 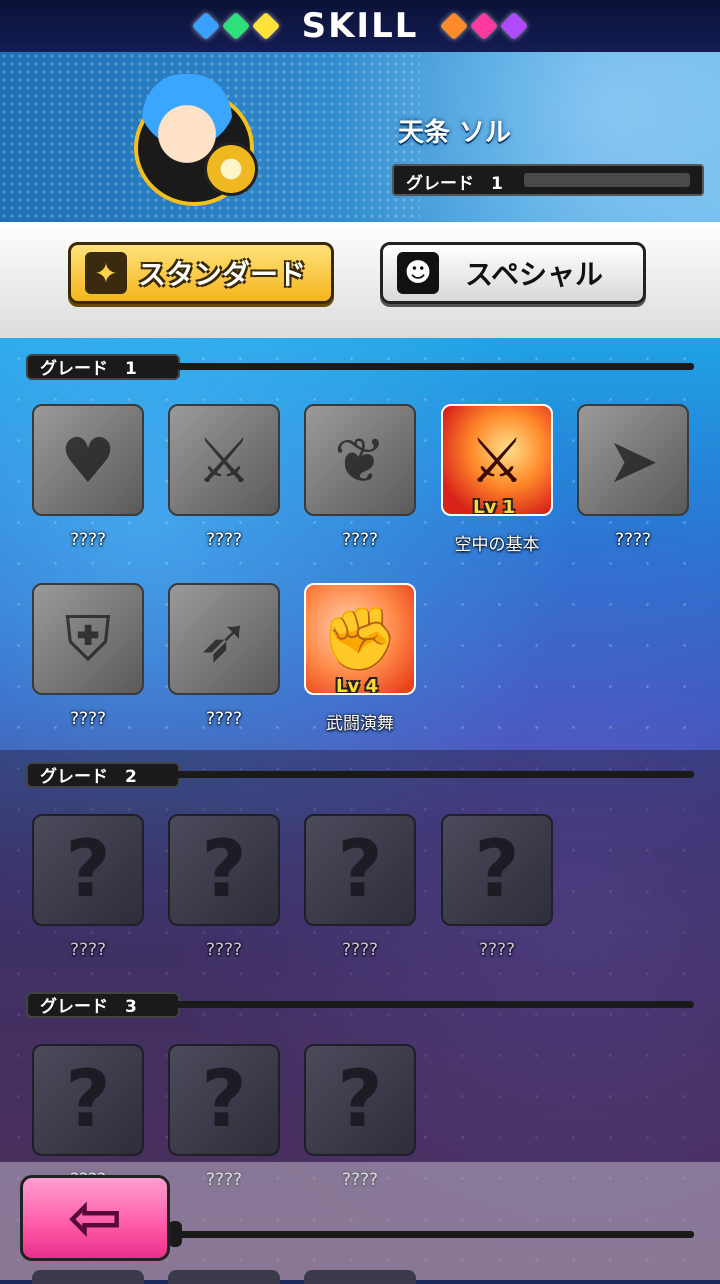 I want to click on character-name: 天条 ソル, so click(x=455, y=133).